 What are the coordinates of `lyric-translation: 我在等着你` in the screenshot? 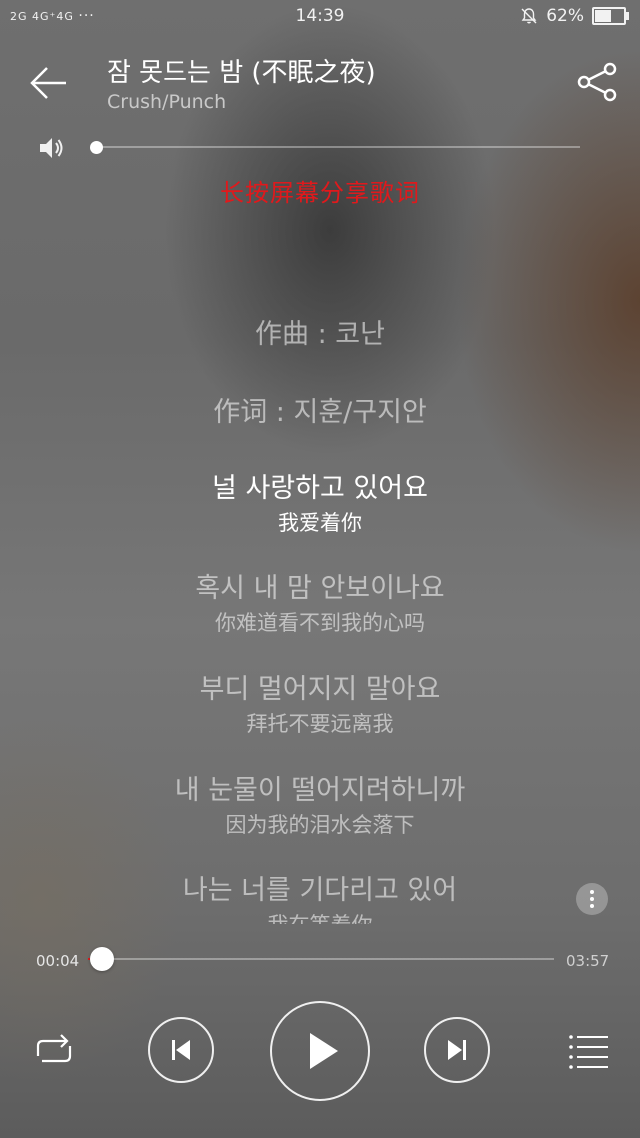 It's located at (320, 916).